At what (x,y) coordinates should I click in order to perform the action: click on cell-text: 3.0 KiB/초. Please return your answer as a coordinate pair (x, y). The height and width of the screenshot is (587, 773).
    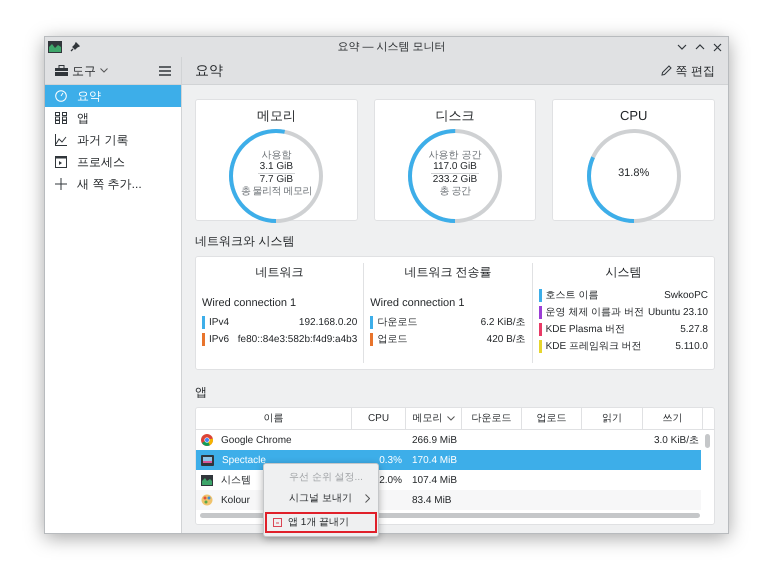
    Looking at the image, I should click on (677, 441).